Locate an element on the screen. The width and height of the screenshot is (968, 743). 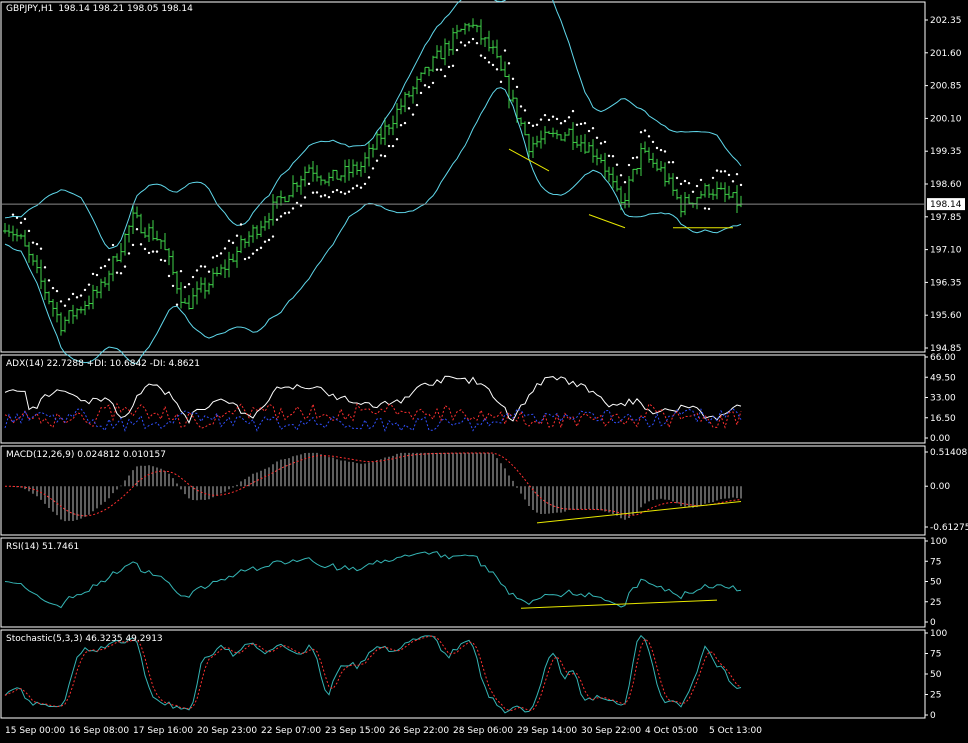
y-tick-label: 0.00 is located at coordinates (940, 487).